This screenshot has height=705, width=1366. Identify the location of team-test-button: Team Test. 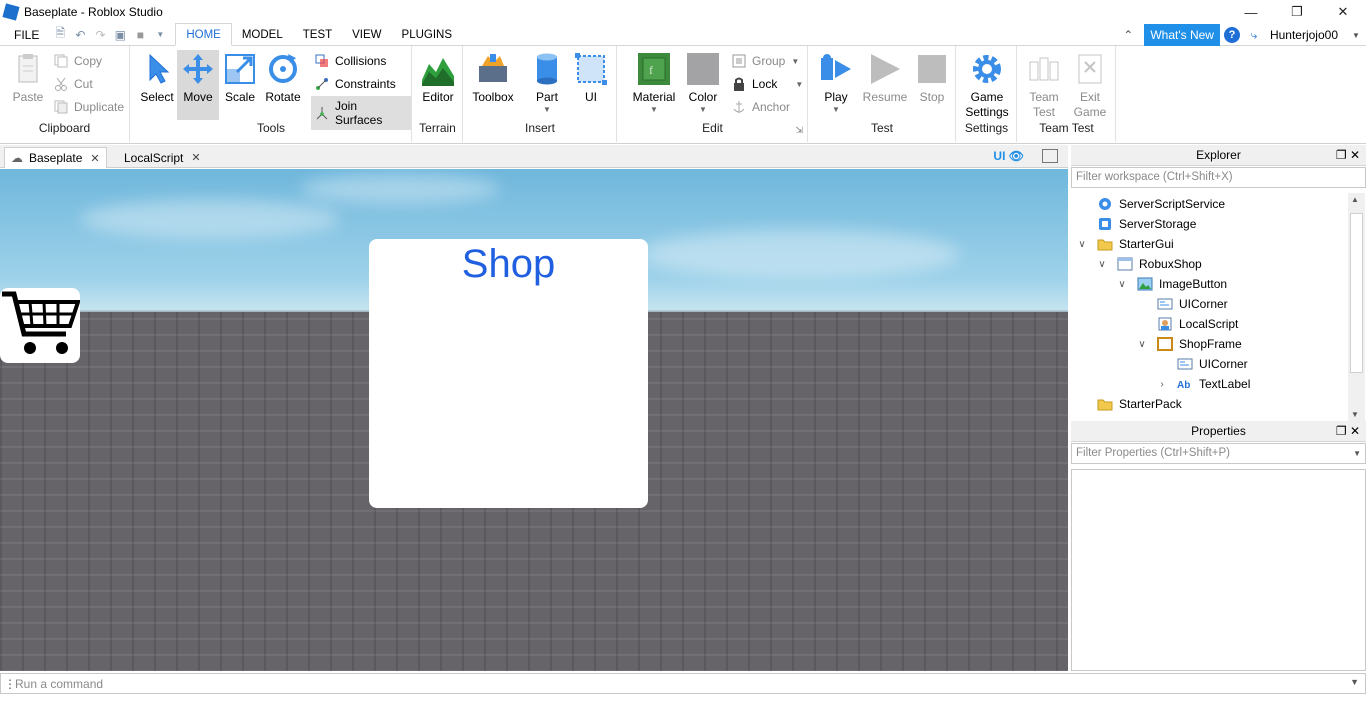
(1044, 85).